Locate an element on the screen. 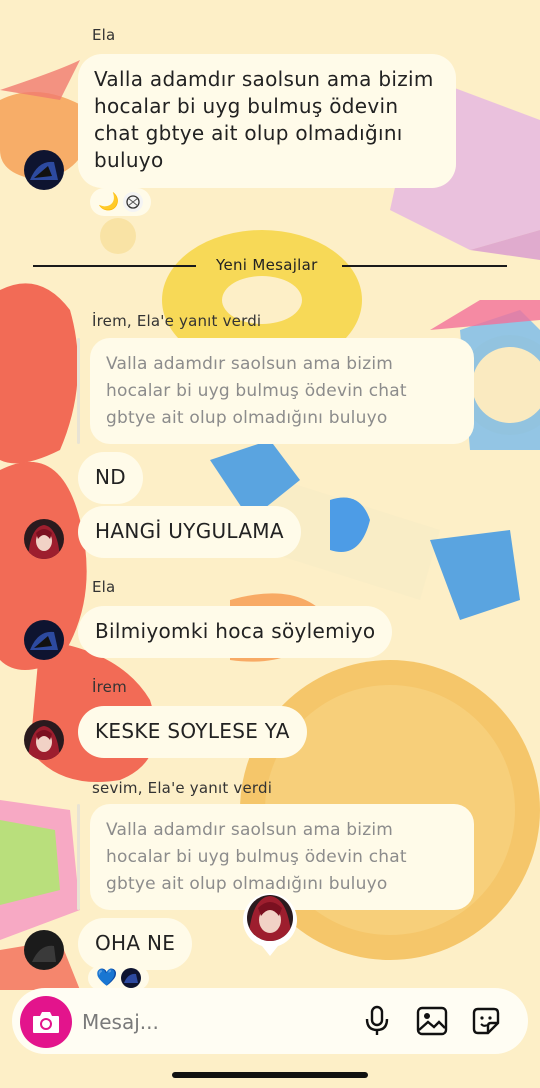  camera-icon is located at coordinates (46, 1022).